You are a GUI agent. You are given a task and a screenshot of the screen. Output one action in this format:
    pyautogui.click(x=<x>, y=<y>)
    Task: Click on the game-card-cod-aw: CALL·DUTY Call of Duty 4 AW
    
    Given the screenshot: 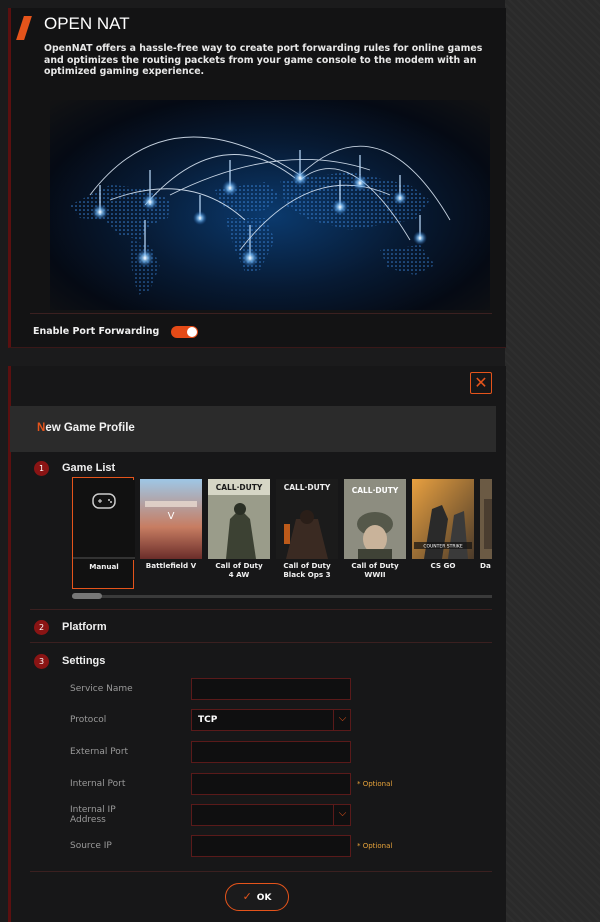 What is the action you would take?
    pyautogui.click(x=239, y=533)
    